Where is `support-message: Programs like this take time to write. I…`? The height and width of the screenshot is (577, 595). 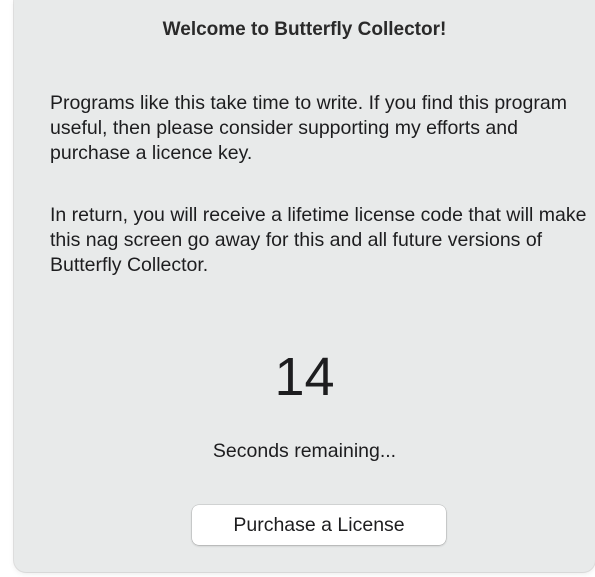
support-message: Programs like this take time to write. I… is located at coordinates (308, 128).